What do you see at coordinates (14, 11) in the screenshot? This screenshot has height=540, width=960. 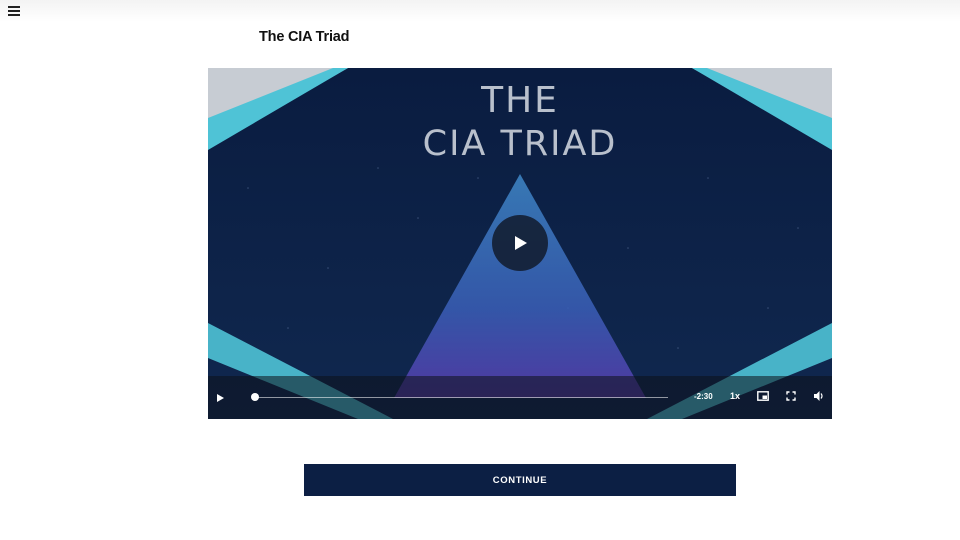 I see `hamburger-menu-icon` at bounding box center [14, 11].